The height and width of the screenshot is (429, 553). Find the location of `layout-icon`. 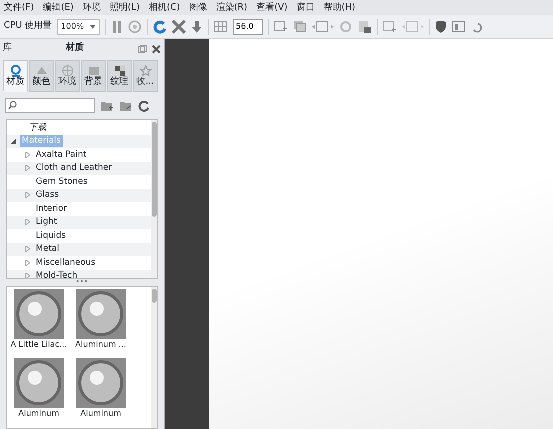

layout-icon is located at coordinates (459, 27).